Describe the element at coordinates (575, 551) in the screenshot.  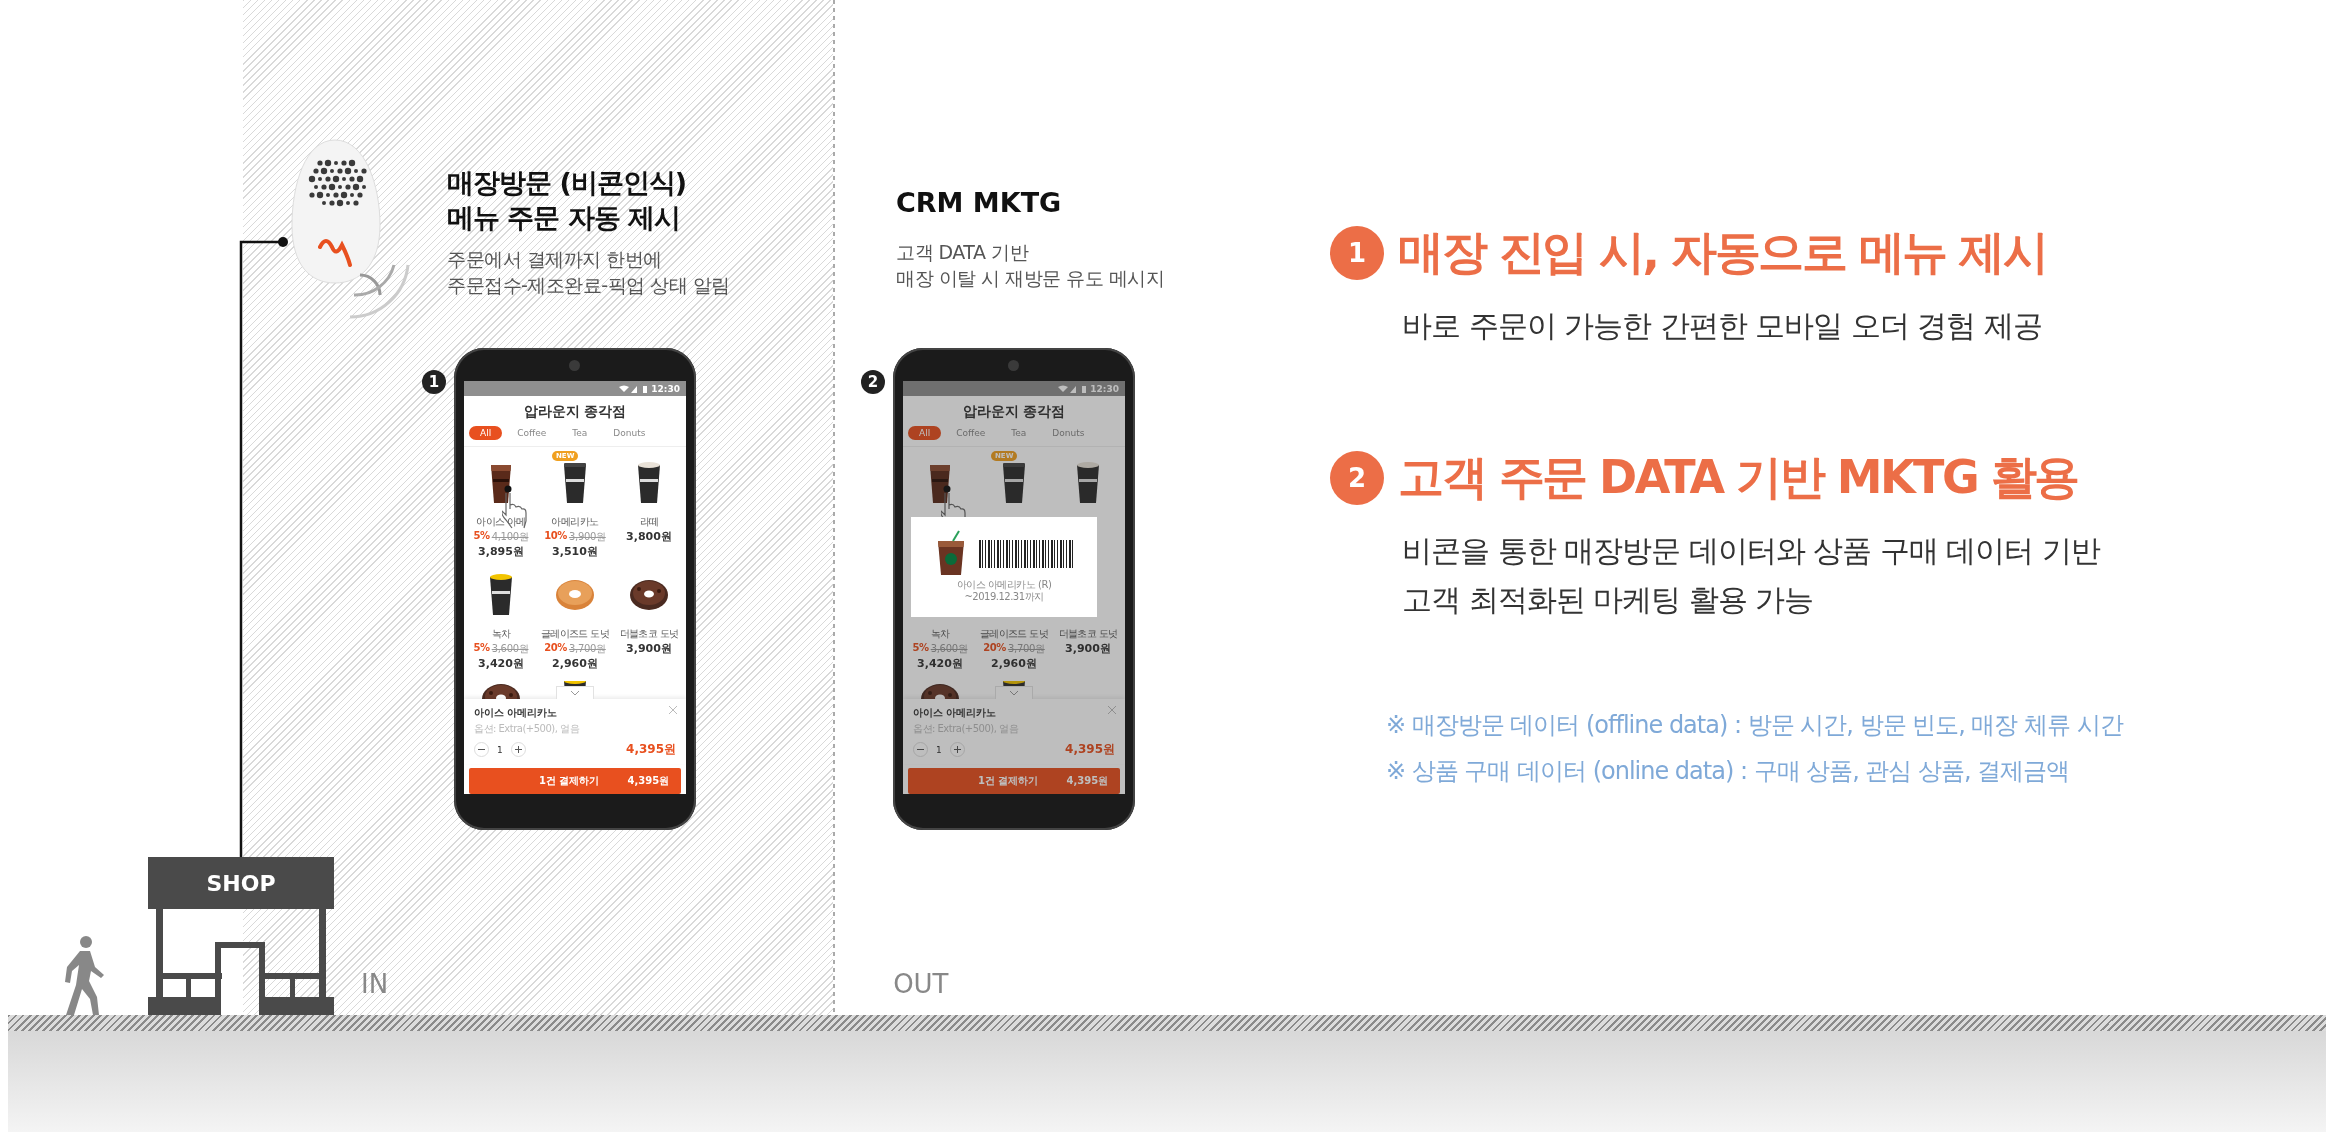
I see `product-price: 3,510원` at that location.